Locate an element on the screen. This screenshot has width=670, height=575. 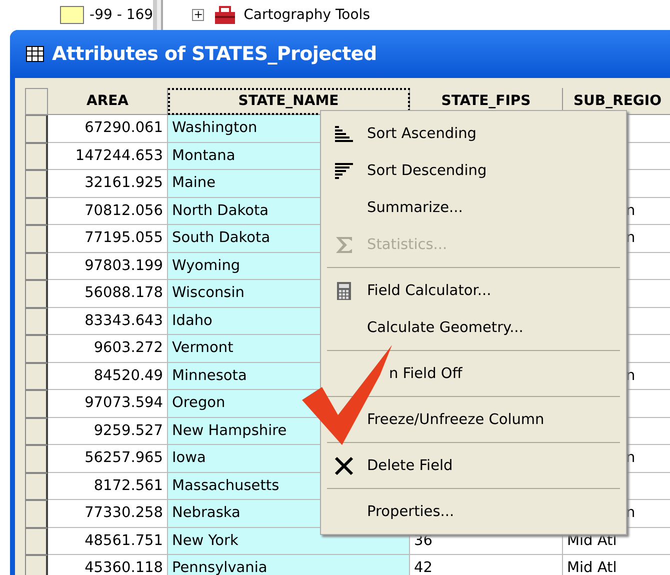
sigma-icon is located at coordinates (344, 244).